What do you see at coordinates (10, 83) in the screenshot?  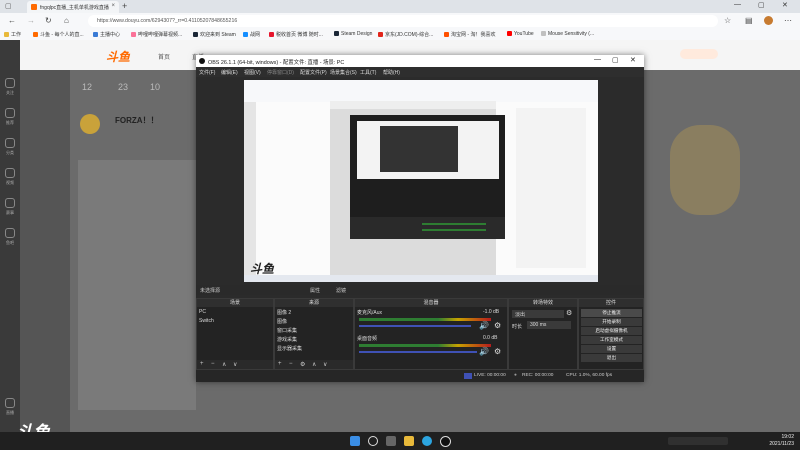 I see `follow-icon` at bounding box center [10, 83].